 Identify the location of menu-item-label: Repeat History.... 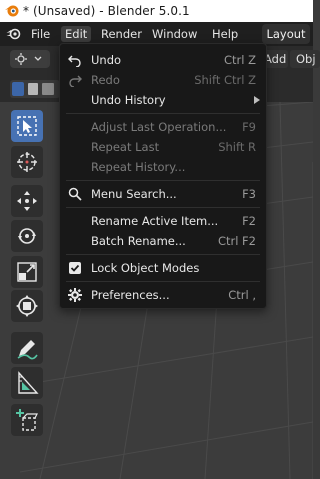
(138, 167).